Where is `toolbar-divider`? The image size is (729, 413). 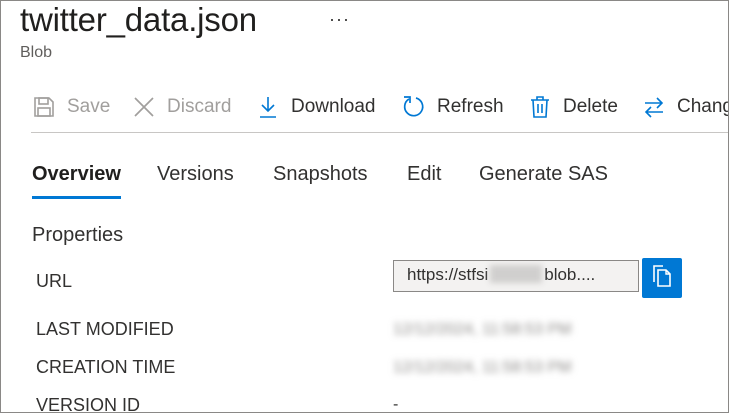 toolbar-divider is located at coordinates (379, 132).